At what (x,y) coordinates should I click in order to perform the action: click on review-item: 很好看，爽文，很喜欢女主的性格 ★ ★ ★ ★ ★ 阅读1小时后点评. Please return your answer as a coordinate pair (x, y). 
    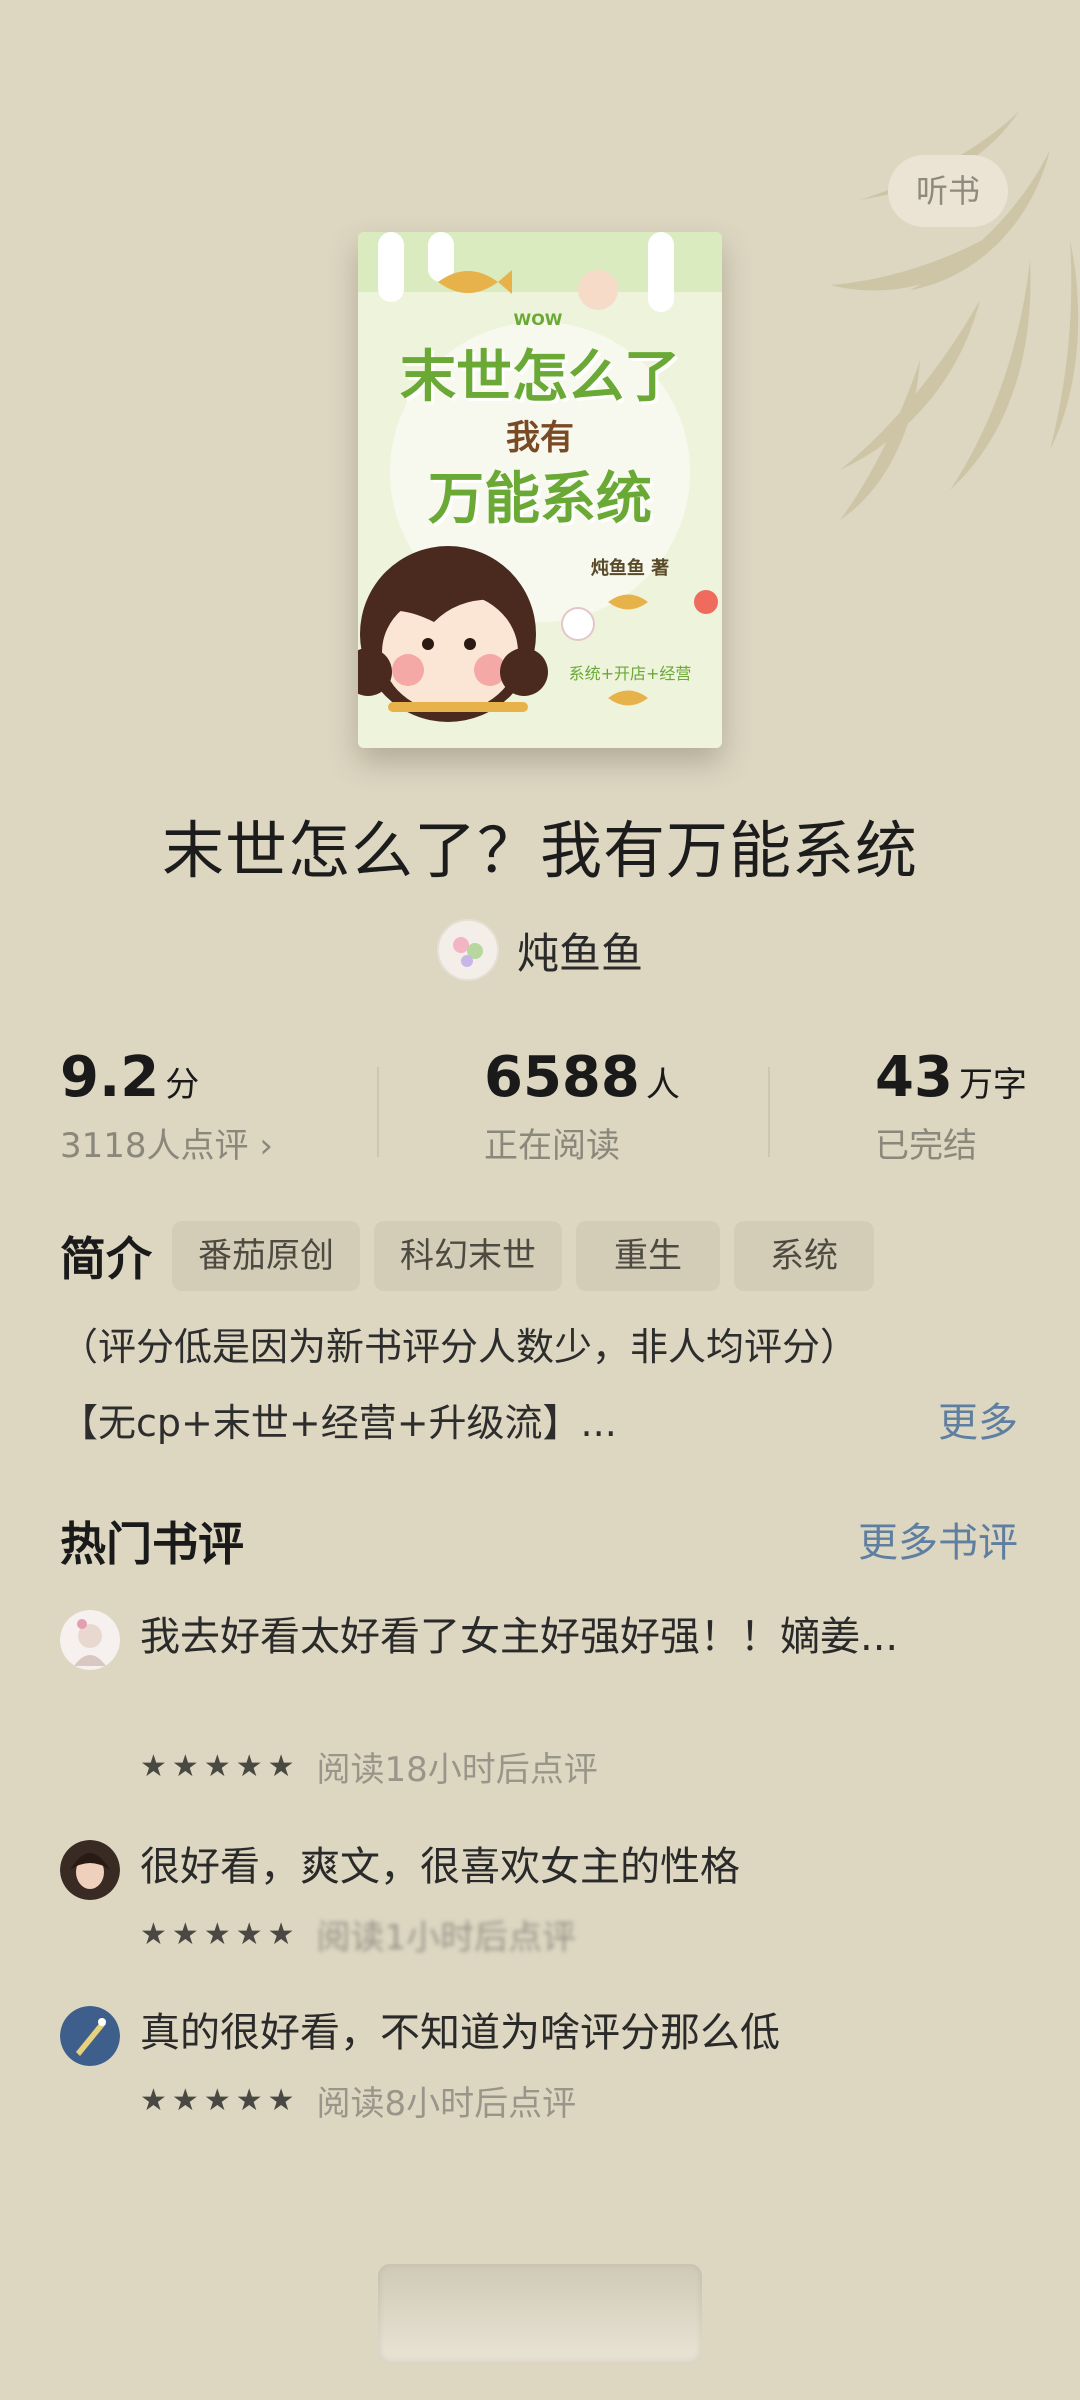
    Looking at the image, I should click on (540, 1897).